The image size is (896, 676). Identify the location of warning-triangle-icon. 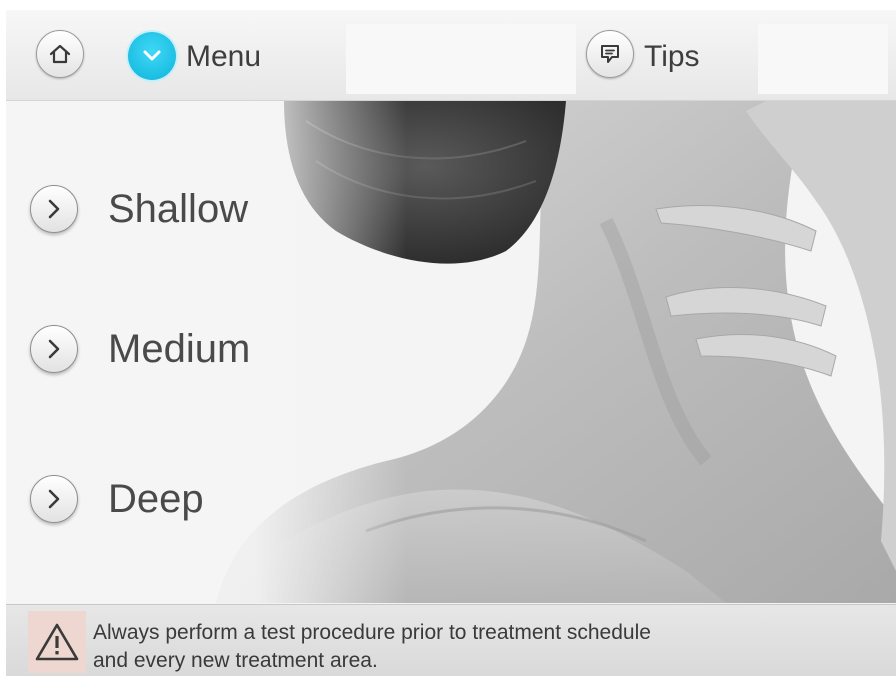
(57, 642).